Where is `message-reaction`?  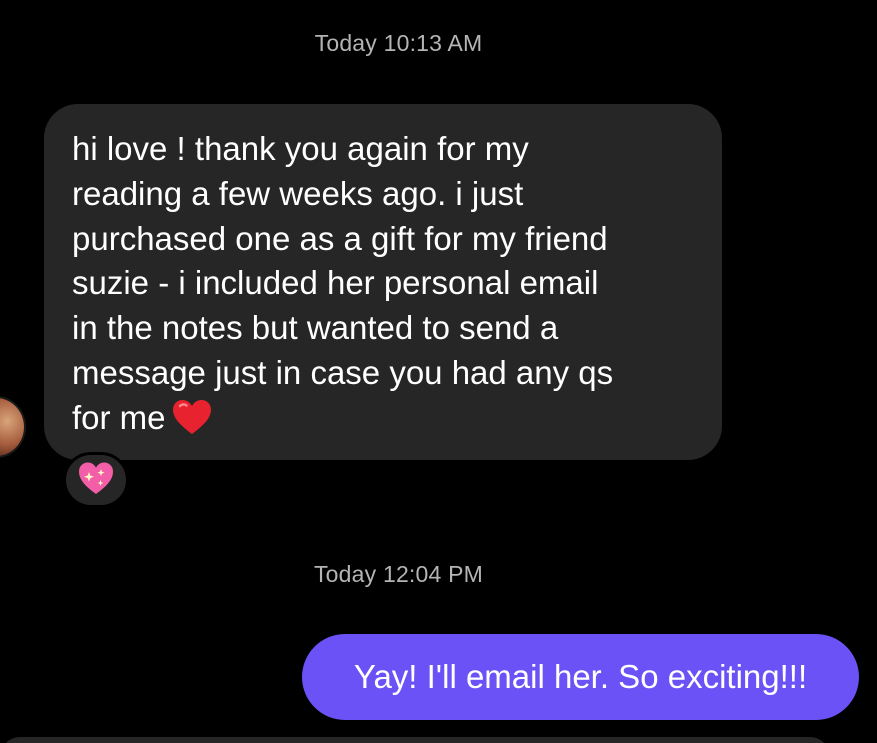 message-reaction is located at coordinates (96, 480).